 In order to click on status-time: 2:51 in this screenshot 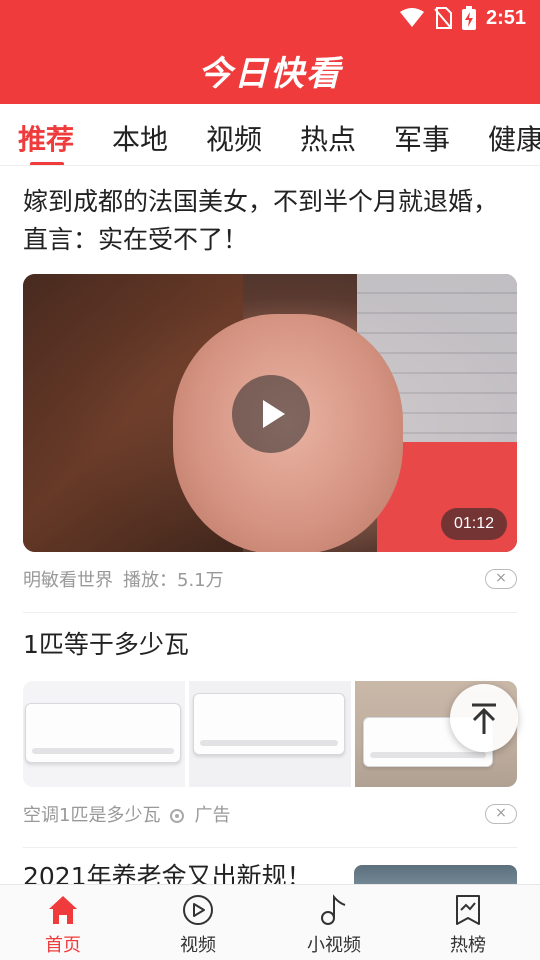, I will do `click(505, 17)`.